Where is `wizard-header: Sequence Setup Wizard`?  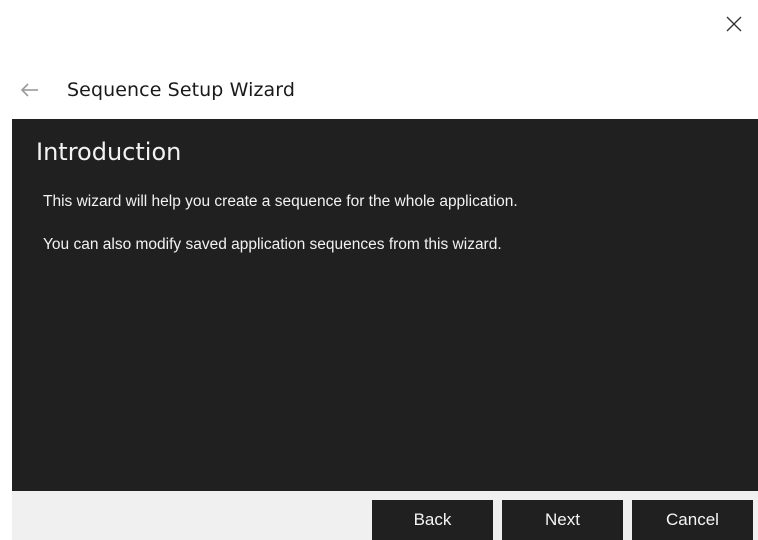
wizard-header: Sequence Setup Wizard is located at coordinates (157, 90).